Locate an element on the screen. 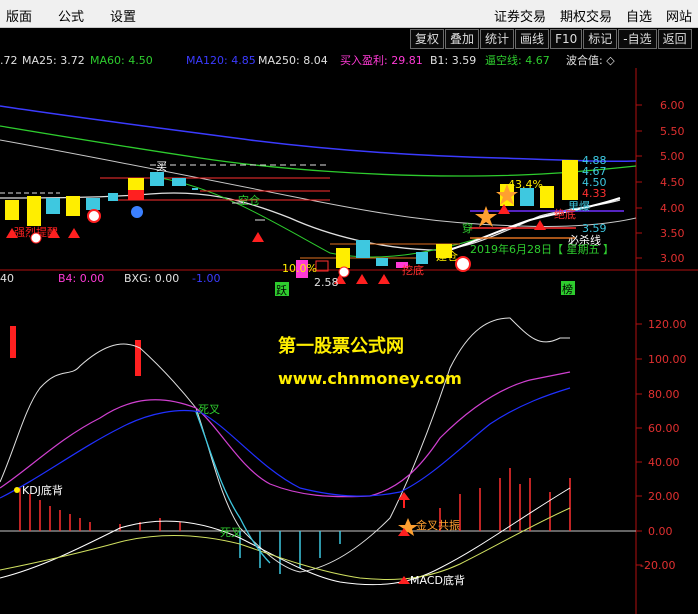 This screenshot has width=698, height=614. ma-legend-wave: 波合值: ◇ is located at coordinates (590, 60).